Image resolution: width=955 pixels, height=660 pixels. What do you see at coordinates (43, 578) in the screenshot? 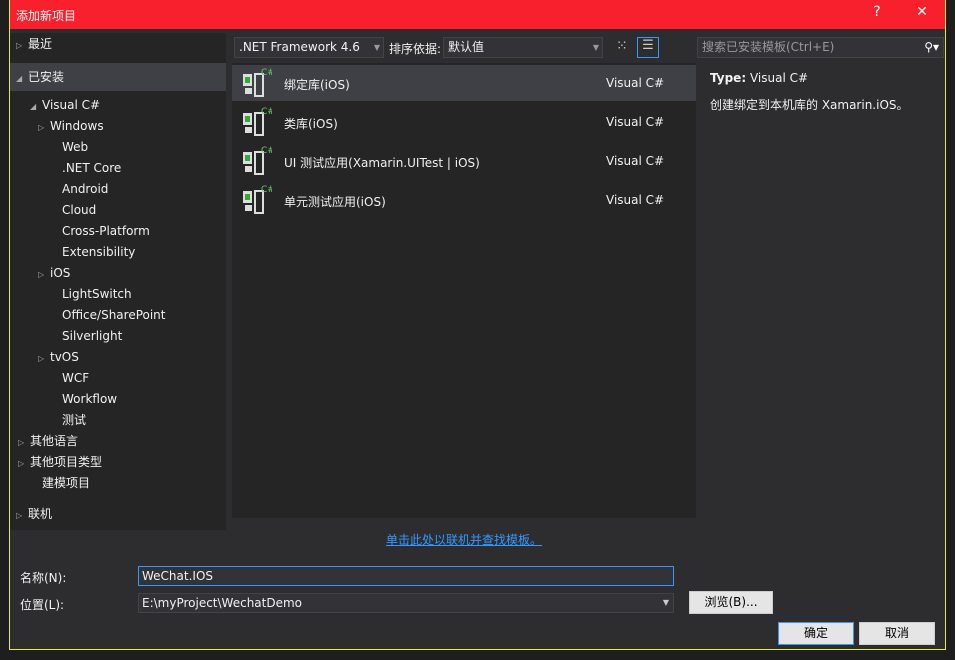
I see `name-label: 名称(N):` at bounding box center [43, 578].